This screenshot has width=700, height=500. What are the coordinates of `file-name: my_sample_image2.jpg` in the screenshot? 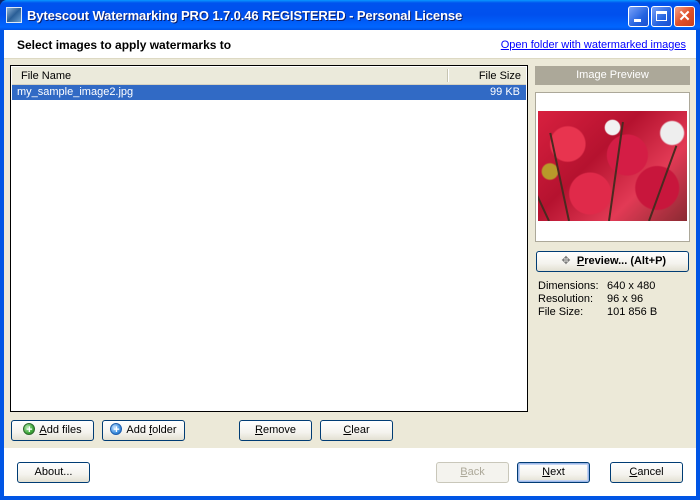 It's located at (75, 92).